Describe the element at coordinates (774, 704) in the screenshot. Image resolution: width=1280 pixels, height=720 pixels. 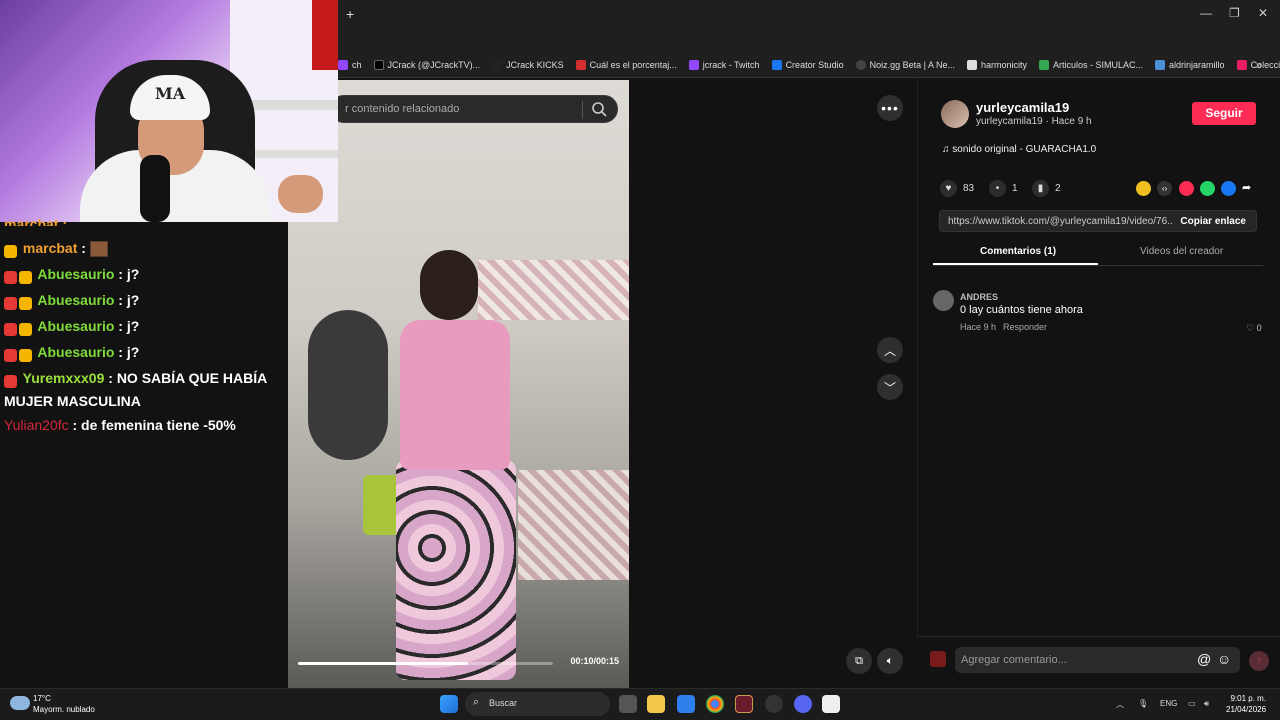
I see `app-icon` at that location.